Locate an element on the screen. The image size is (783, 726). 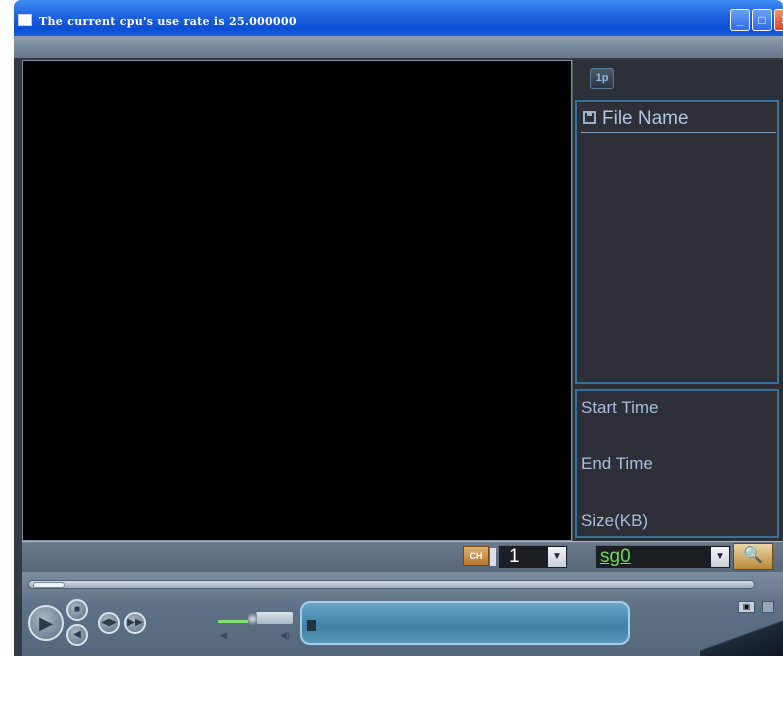
disk-select: sg0 ▼ is located at coordinates (663, 557).